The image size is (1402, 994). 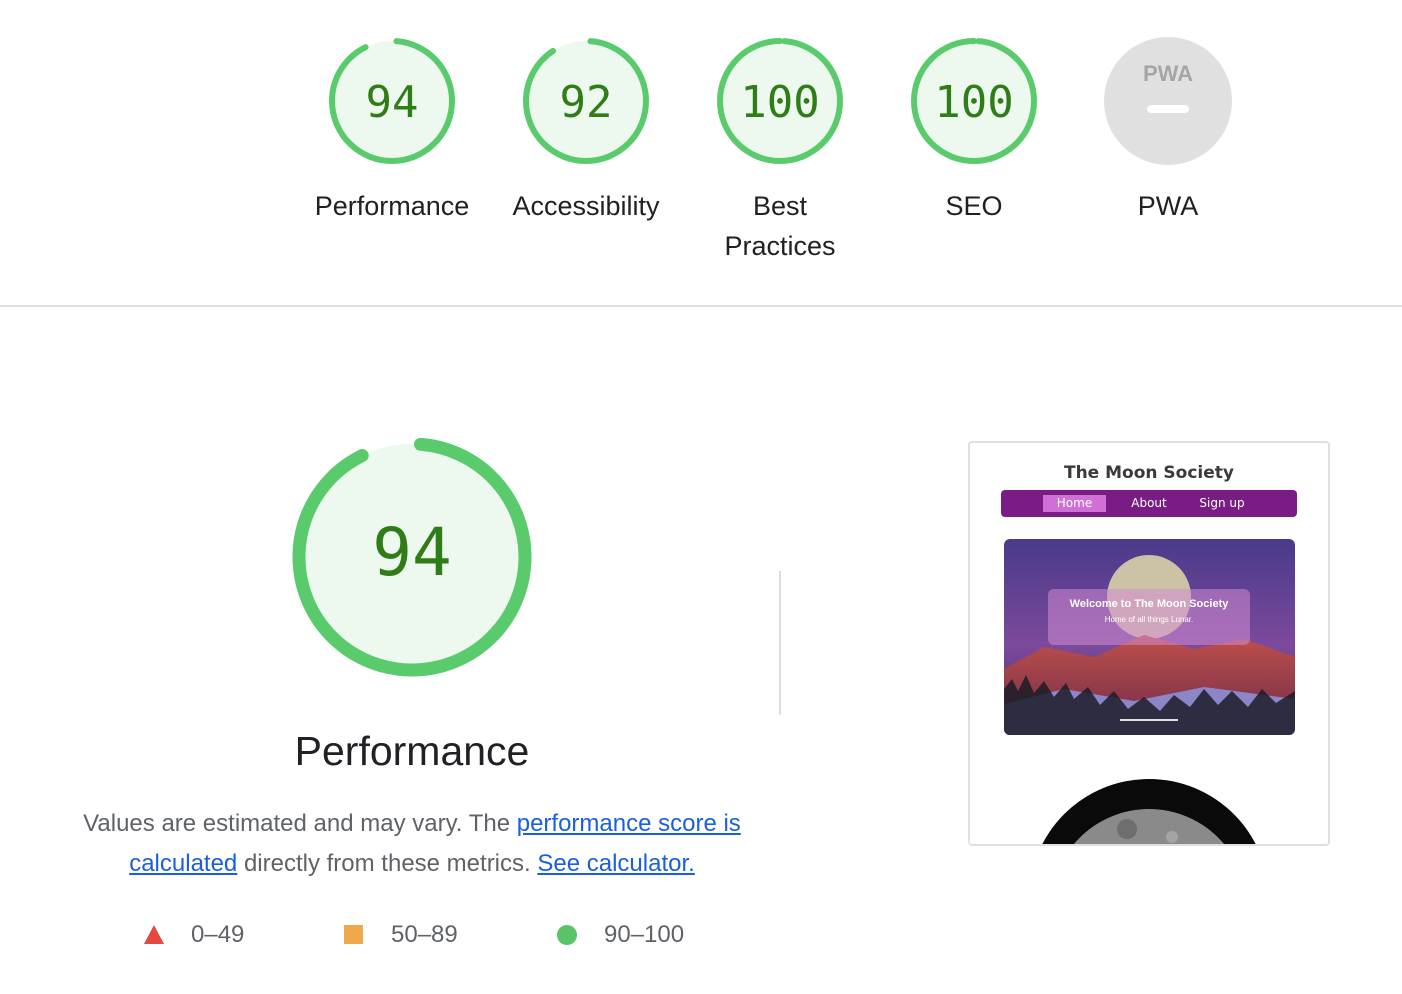 What do you see at coordinates (567, 935) in the screenshot?
I see `circle-icon` at bounding box center [567, 935].